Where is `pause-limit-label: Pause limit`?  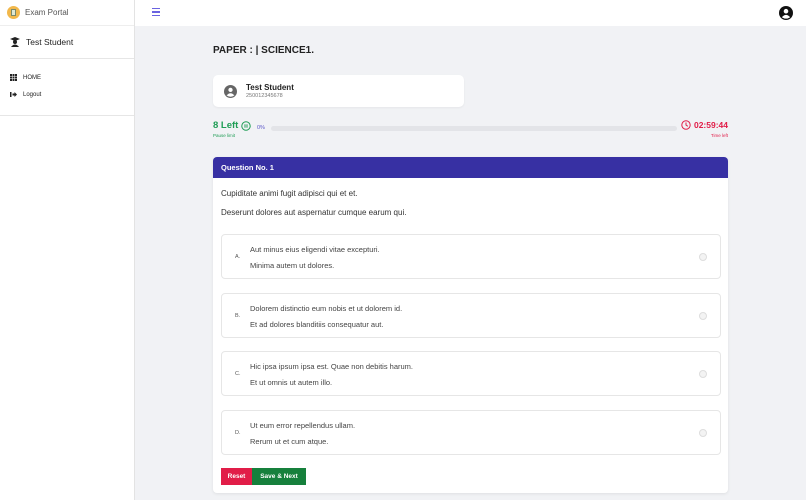
pause-limit-label: Pause limit is located at coordinates (224, 135).